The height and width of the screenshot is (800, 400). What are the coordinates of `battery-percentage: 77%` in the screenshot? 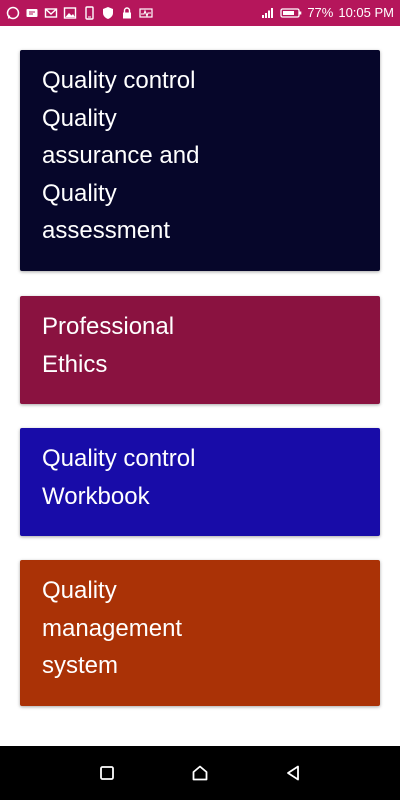 It's located at (320, 12).